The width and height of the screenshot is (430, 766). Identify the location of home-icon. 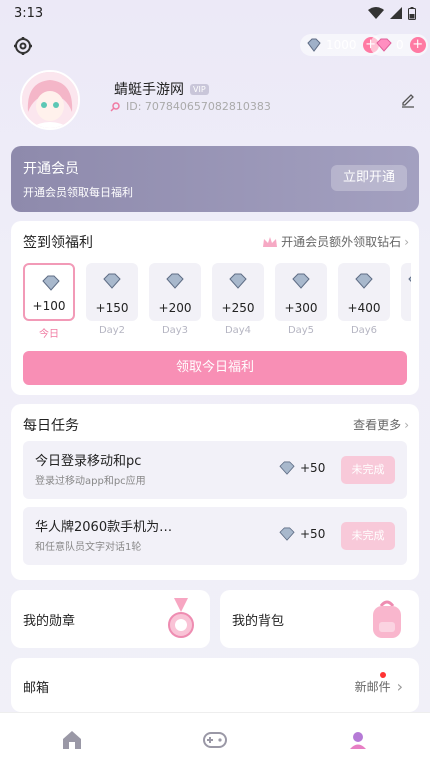
(71, 739).